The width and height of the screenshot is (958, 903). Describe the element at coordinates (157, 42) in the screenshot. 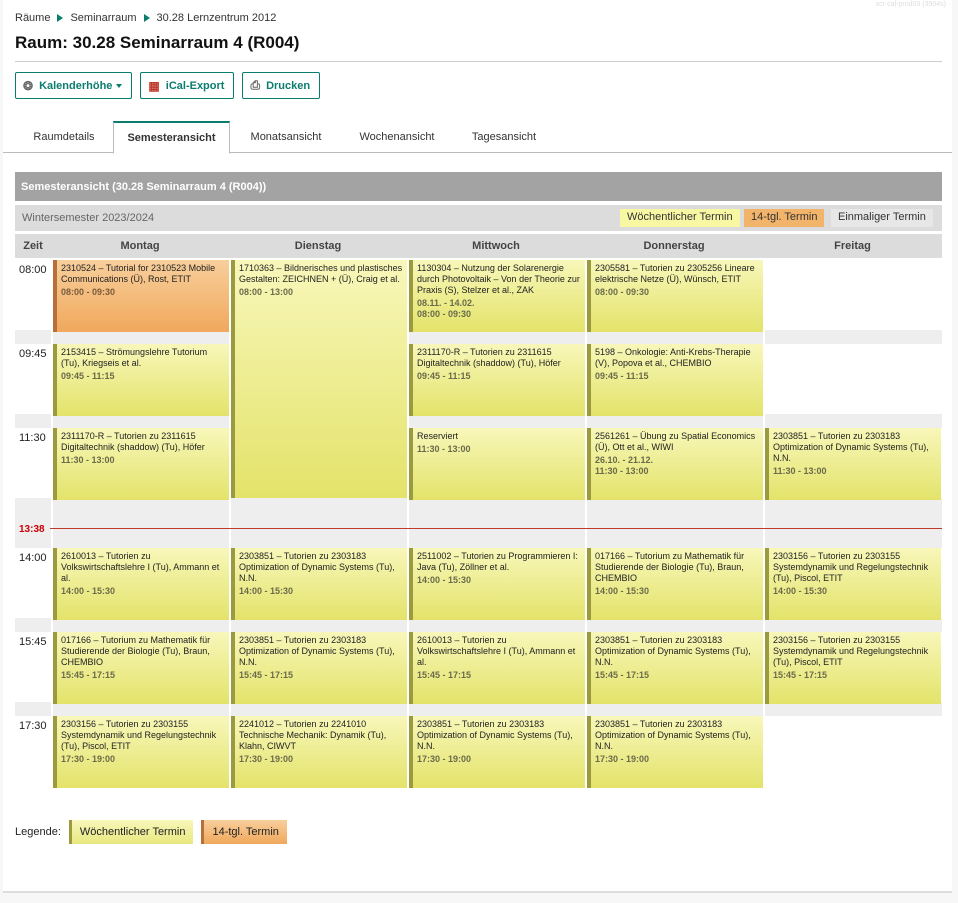

I see `page-title: Raum: 30.28 Seminarraum 4 (R004)` at that location.